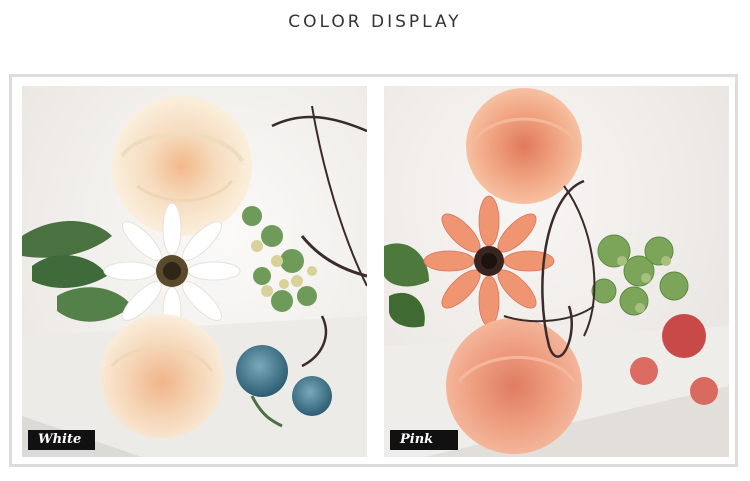  Describe the element at coordinates (61, 440) in the screenshot. I see `color-label-white: White` at that location.